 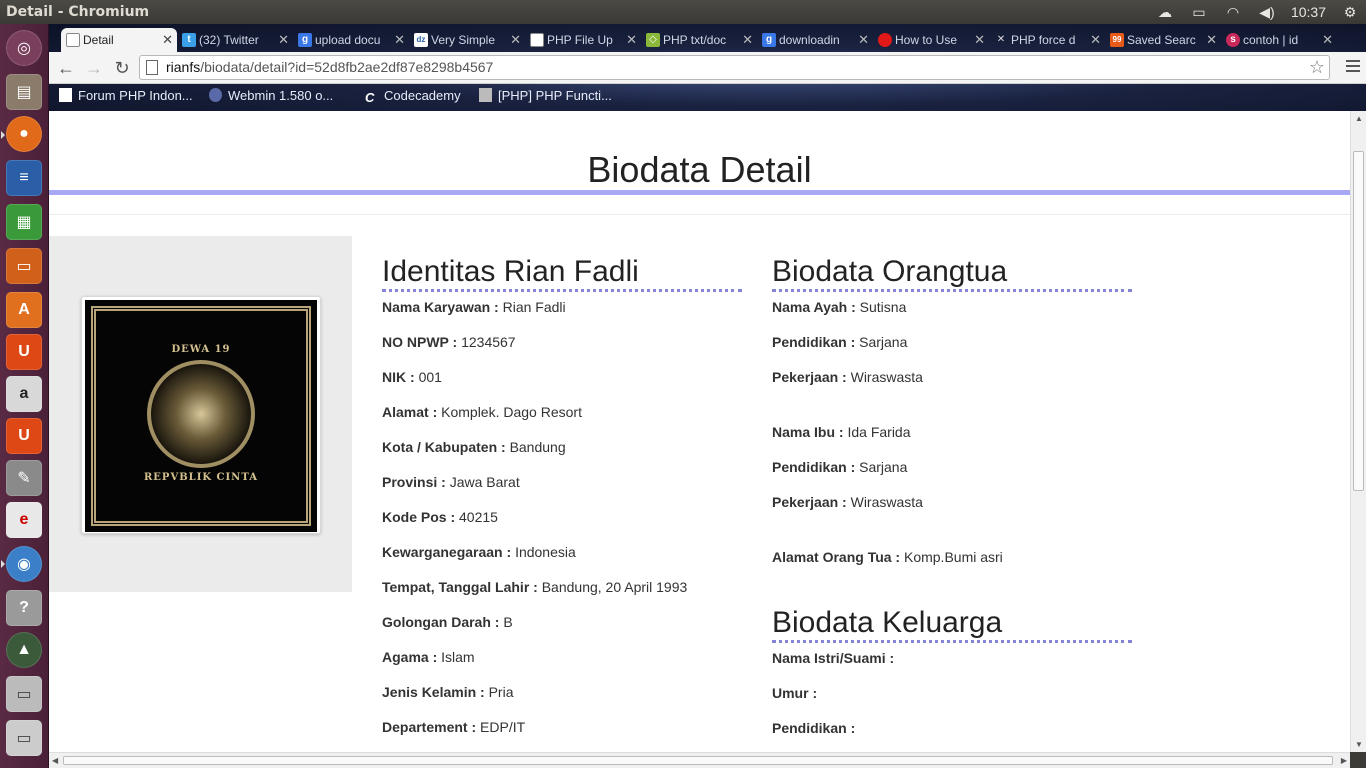 I want to click on ubuntu-one-music-icon: U, so click(x=24, y=436).